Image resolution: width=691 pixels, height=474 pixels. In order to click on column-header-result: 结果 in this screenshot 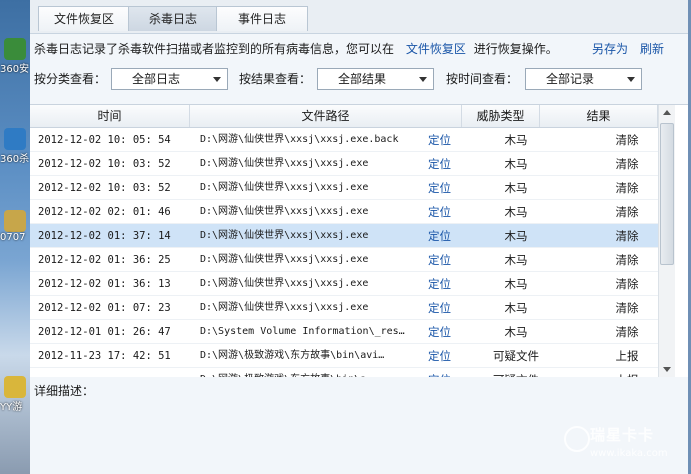, I will do `click(599, 116)`.